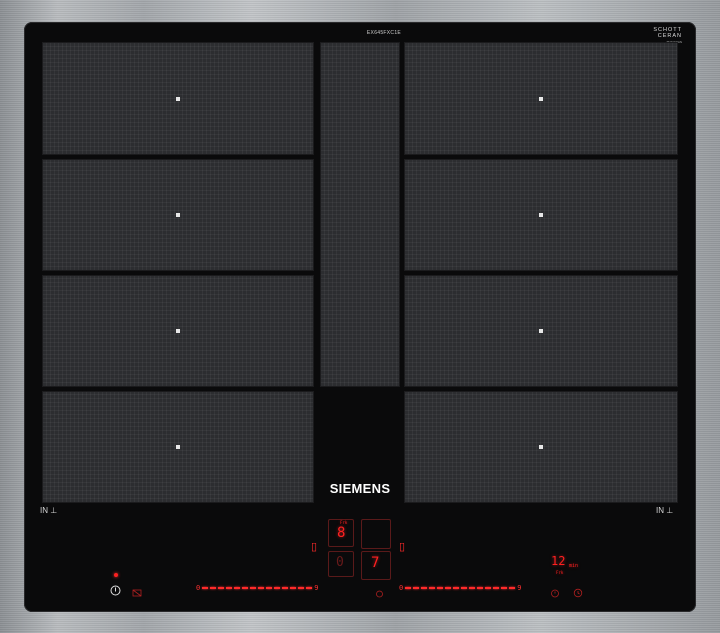  What do you see at coordinates (558, 561) in the screenshot?
I see `timer-display: 12` at bounding box center [558, 561].